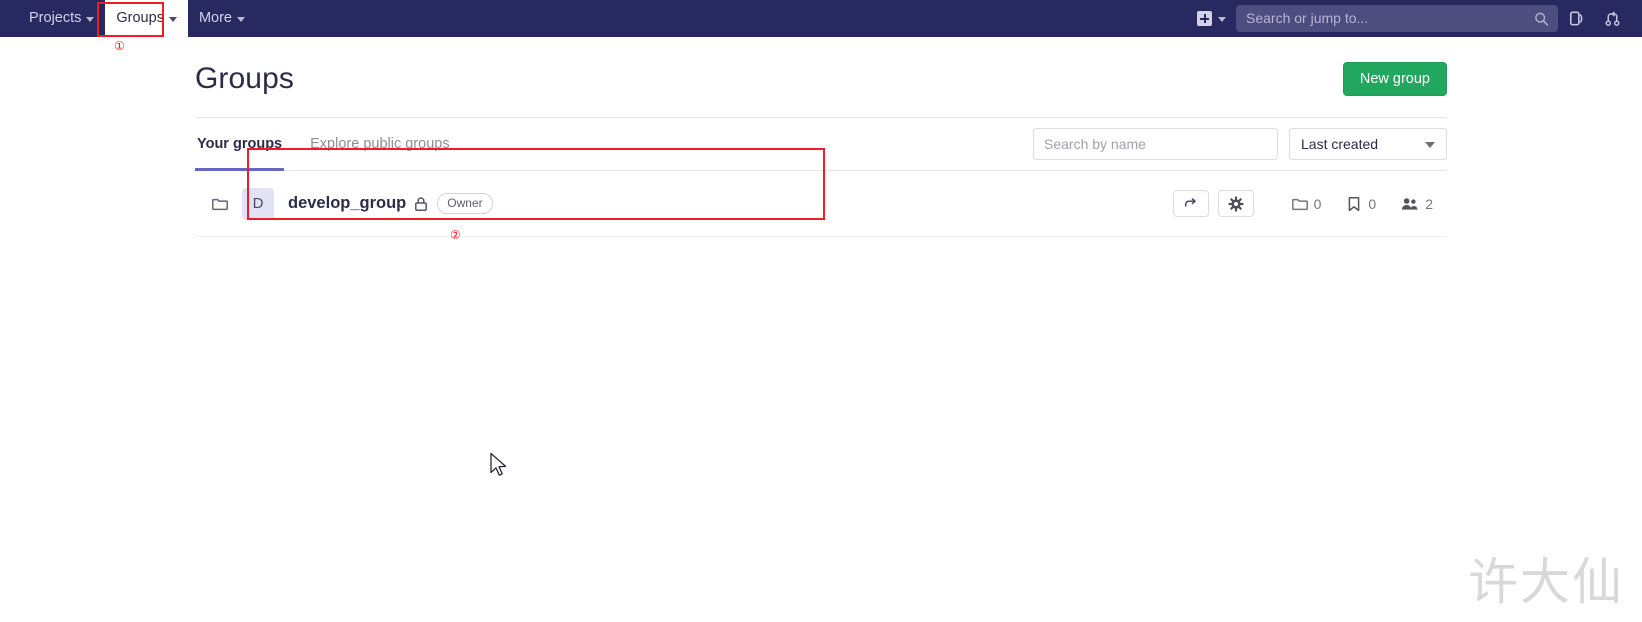 Image resolution: width=1642 pixels, height=622 pixels. Describe the element at coordinates (1546, 582) in the screenshot. I see `watermark: 许大仙` at that location.